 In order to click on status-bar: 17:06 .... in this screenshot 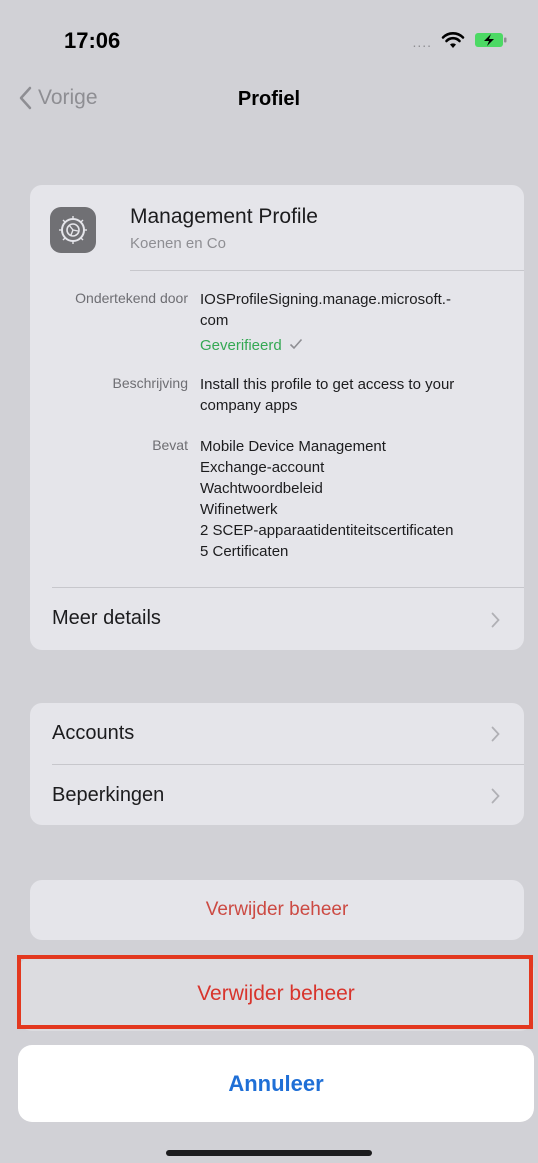, I will do `click(269, 40)`.